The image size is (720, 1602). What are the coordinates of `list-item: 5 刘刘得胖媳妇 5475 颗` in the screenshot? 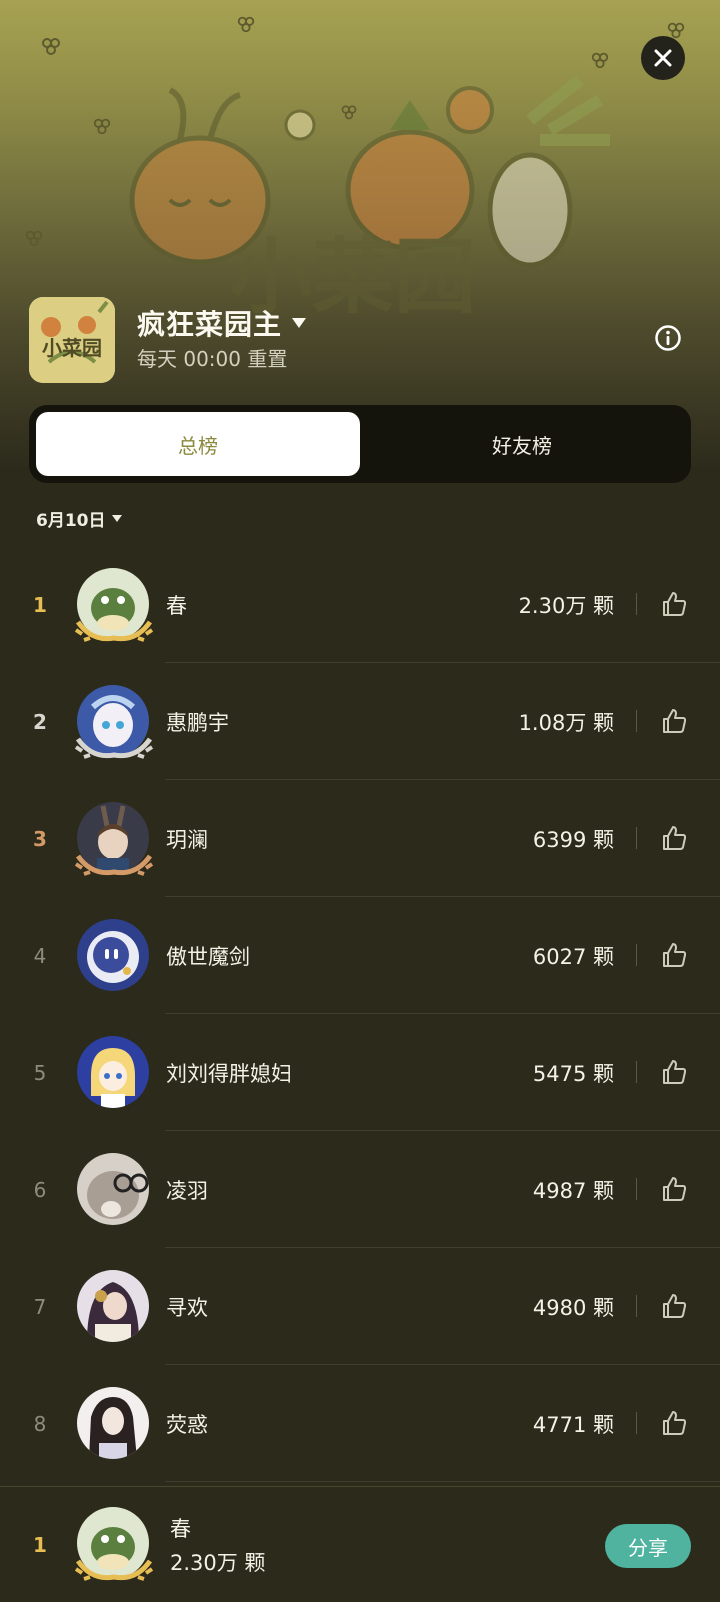 It's located at (360, 1072).